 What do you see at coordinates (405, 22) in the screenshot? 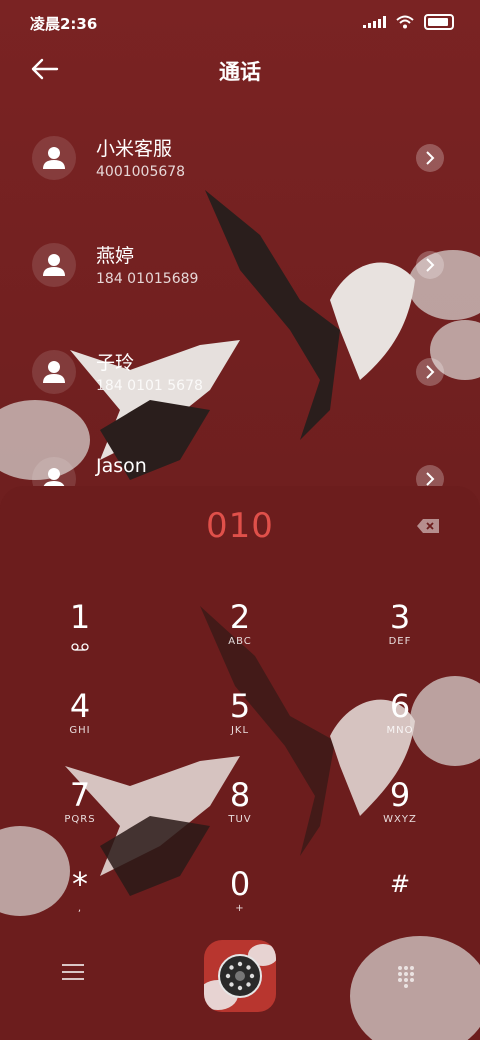
I see `wifi-icon` at bounding box center [405, 22].